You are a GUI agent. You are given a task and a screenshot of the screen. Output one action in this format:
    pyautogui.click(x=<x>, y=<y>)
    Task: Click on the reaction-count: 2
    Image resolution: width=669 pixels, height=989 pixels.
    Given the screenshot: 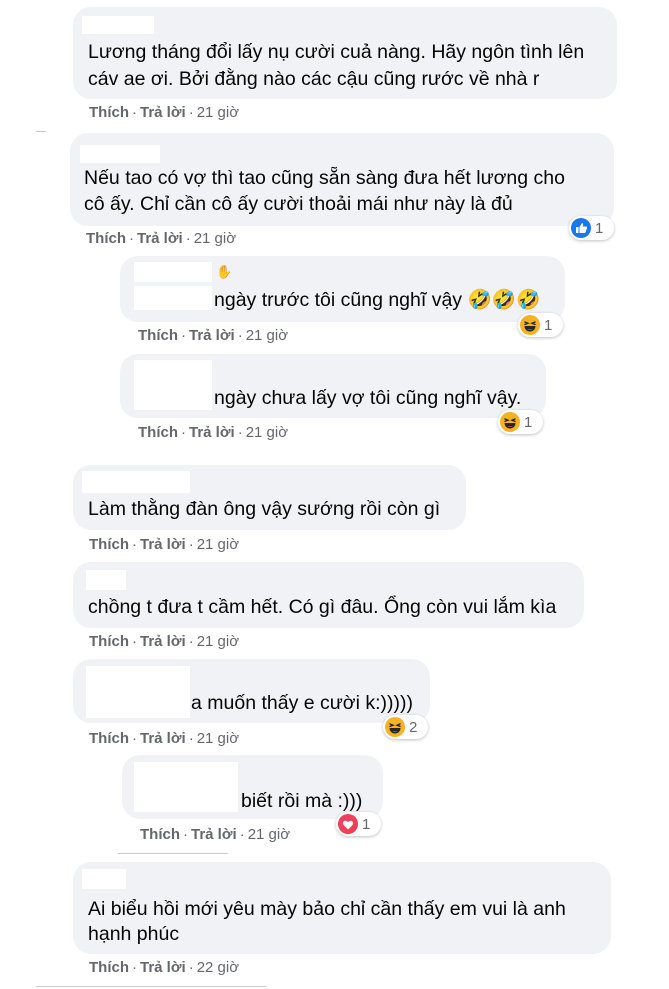 What is the action you would take?
    pyautogui.click(x=413, y=727)
    